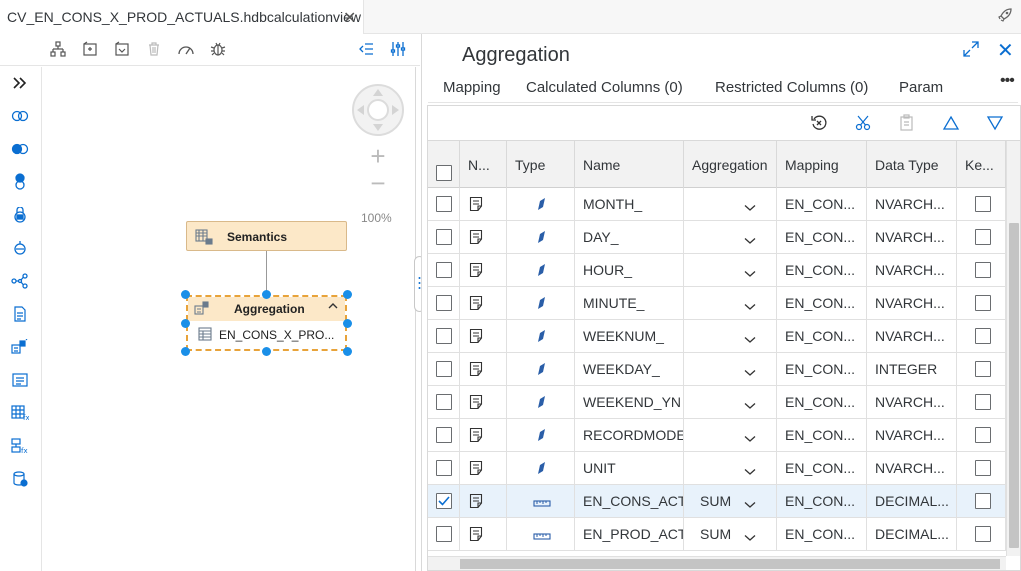  I want to click on settings-sliders-icon, so click(398, 49).